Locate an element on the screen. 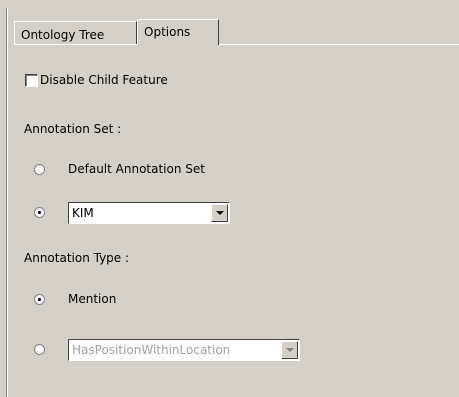 The height and width of the screenshot is (397, 459). tab-label: Options is located at coordinates (167, 32).